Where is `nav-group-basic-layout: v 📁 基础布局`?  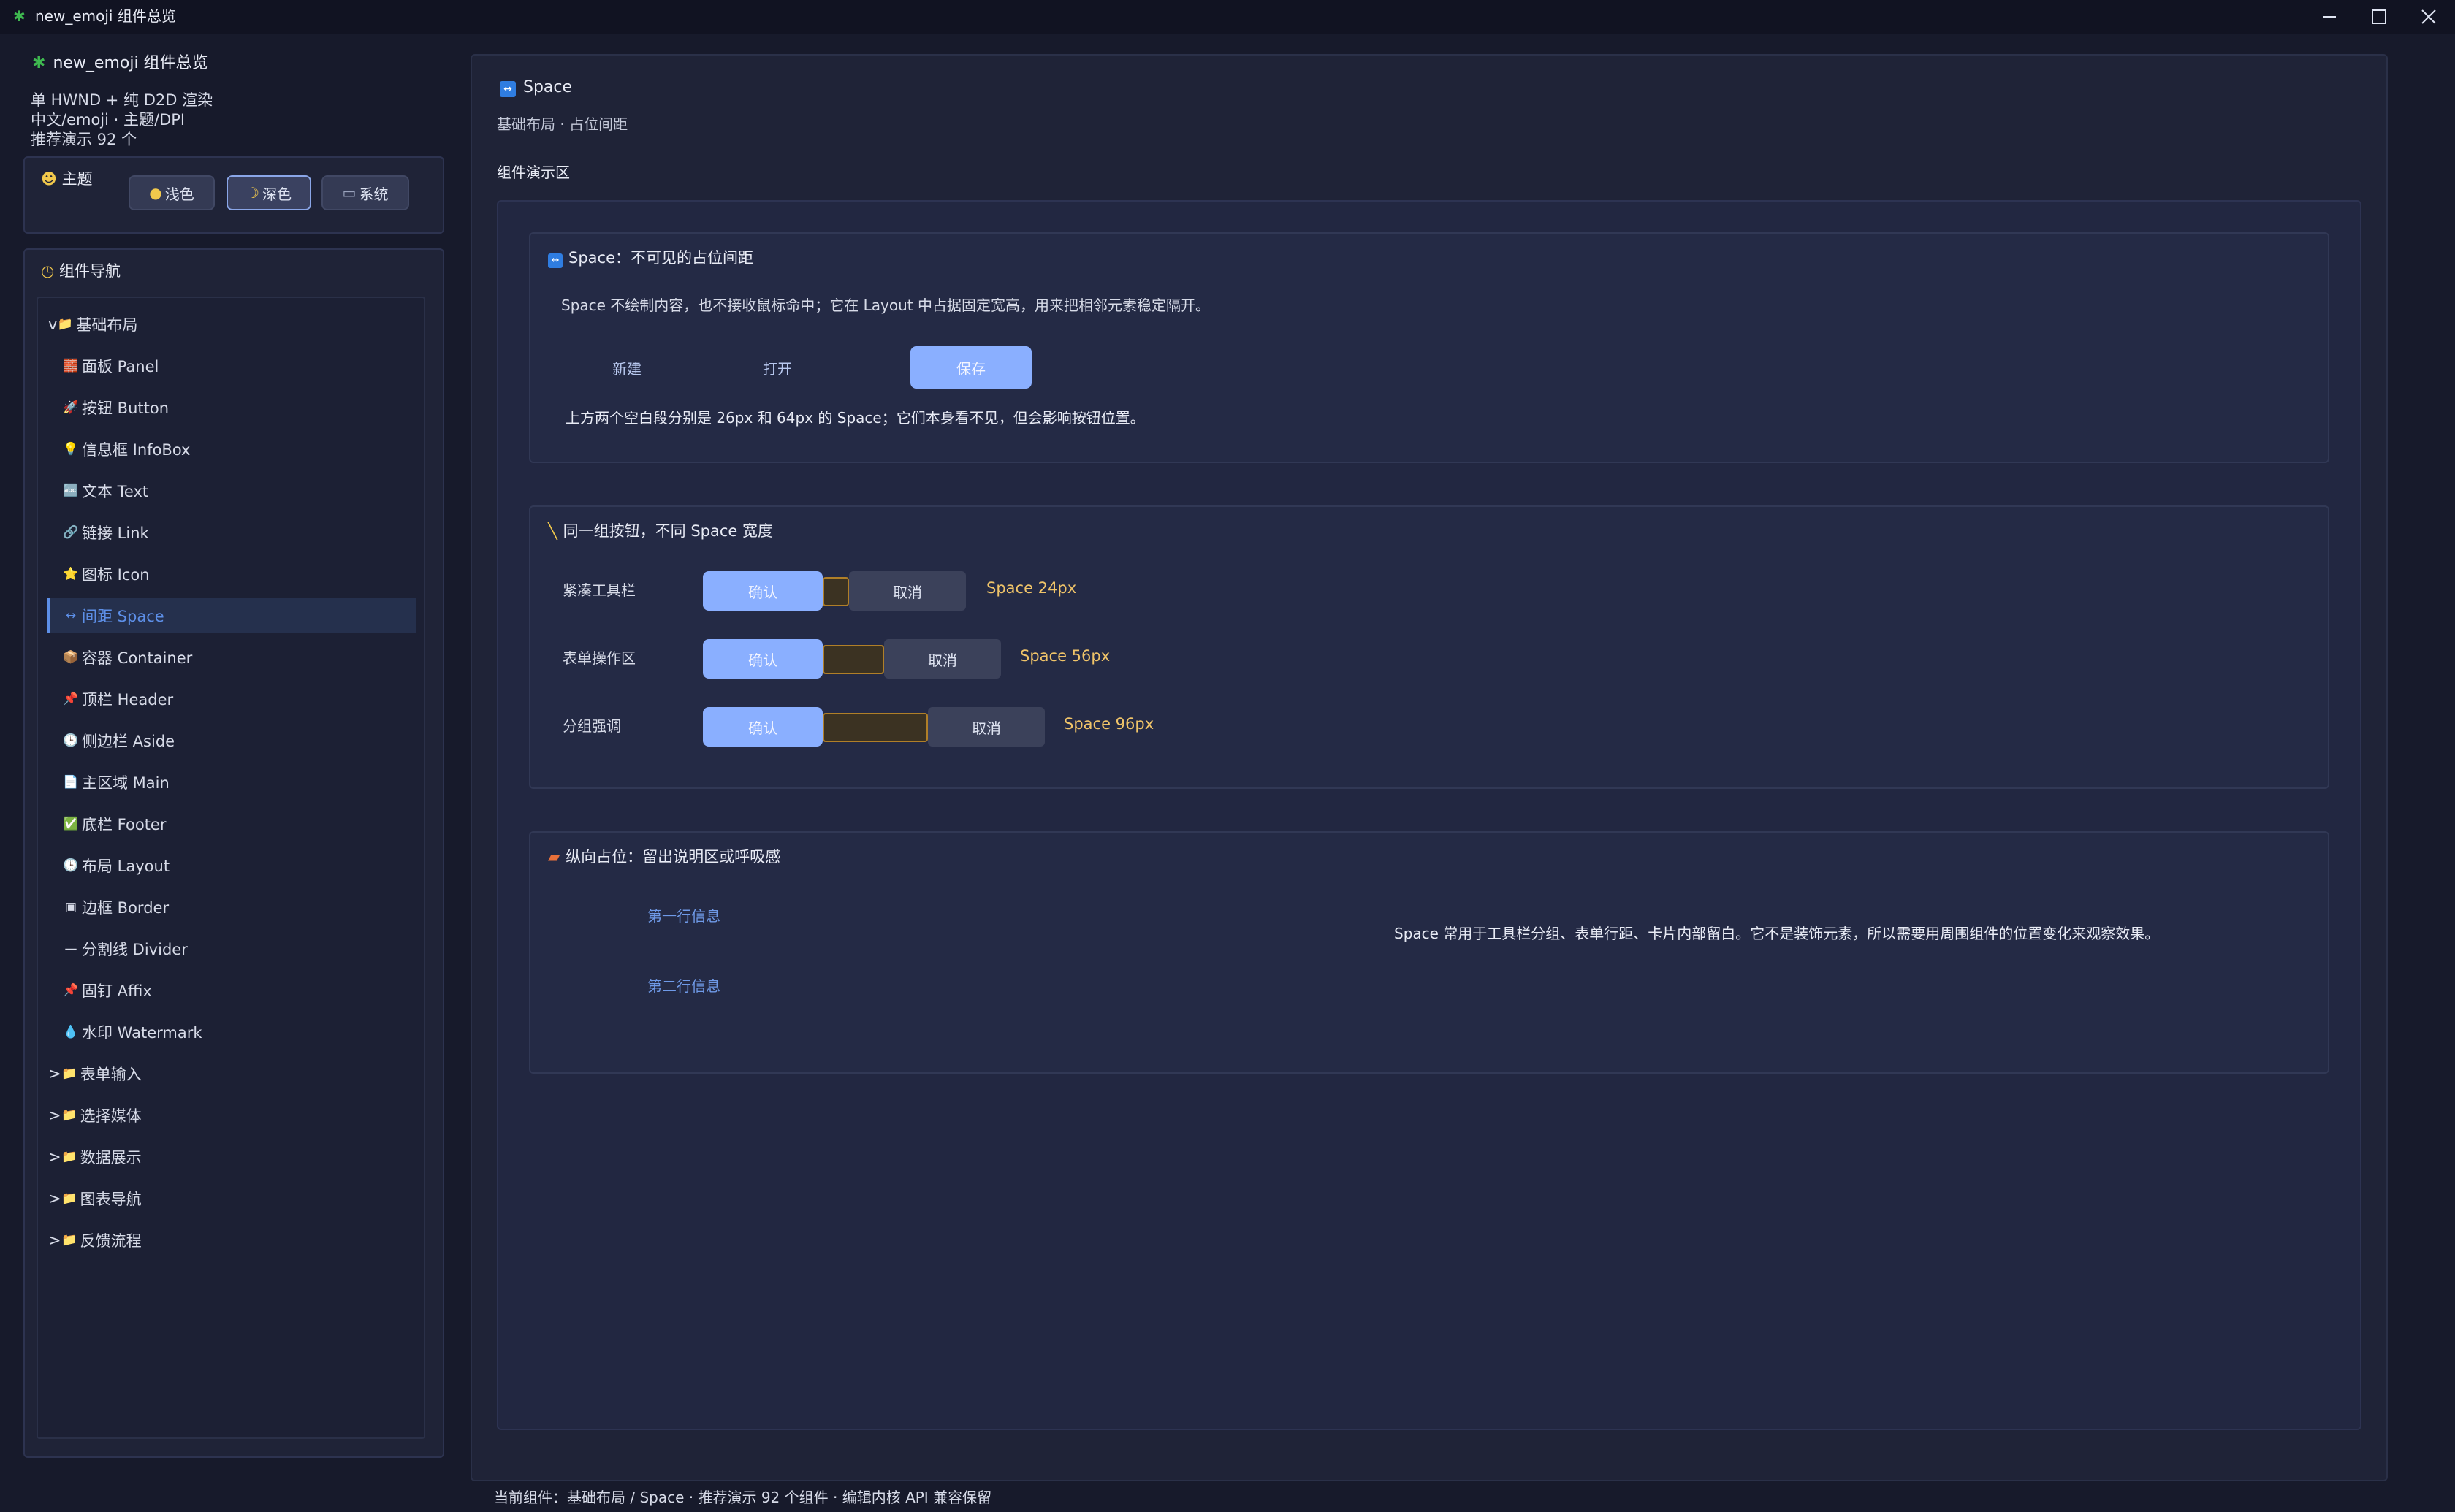 nav-group-basic-layout: v 📁 基础布局 is located at coordinates (232, 324).